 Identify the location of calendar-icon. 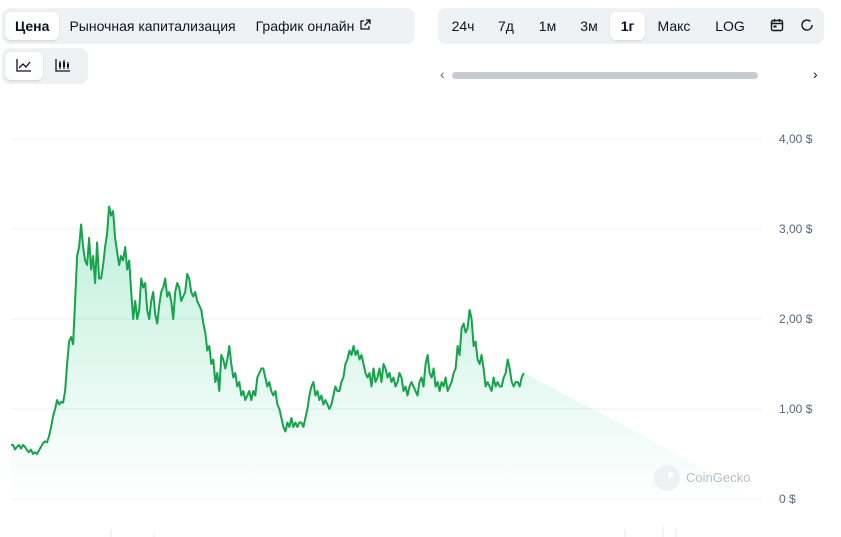
(777, 26).